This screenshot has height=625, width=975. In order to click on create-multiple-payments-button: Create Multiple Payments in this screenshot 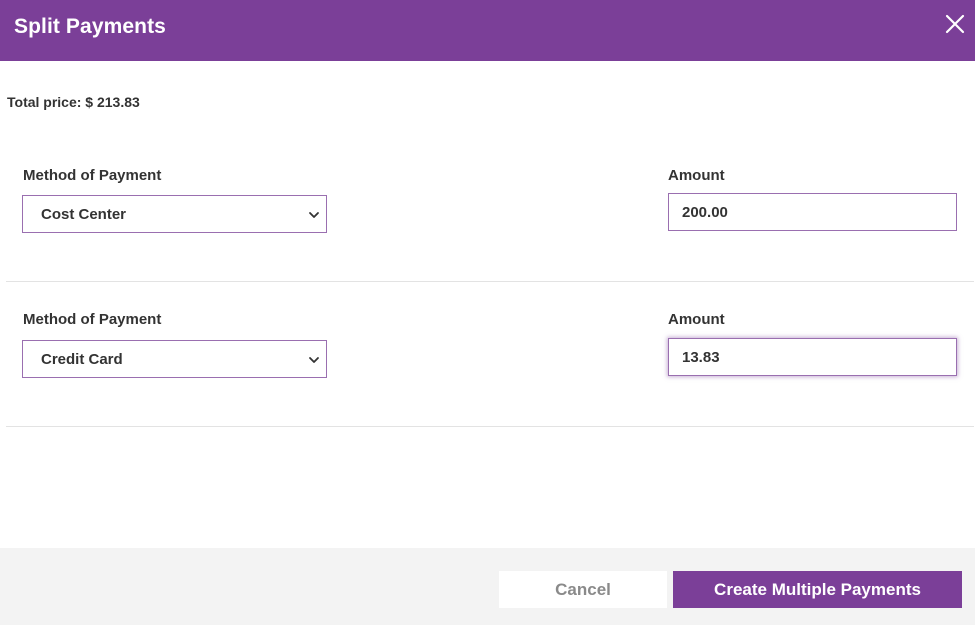, I will do `click(817, 589)`.